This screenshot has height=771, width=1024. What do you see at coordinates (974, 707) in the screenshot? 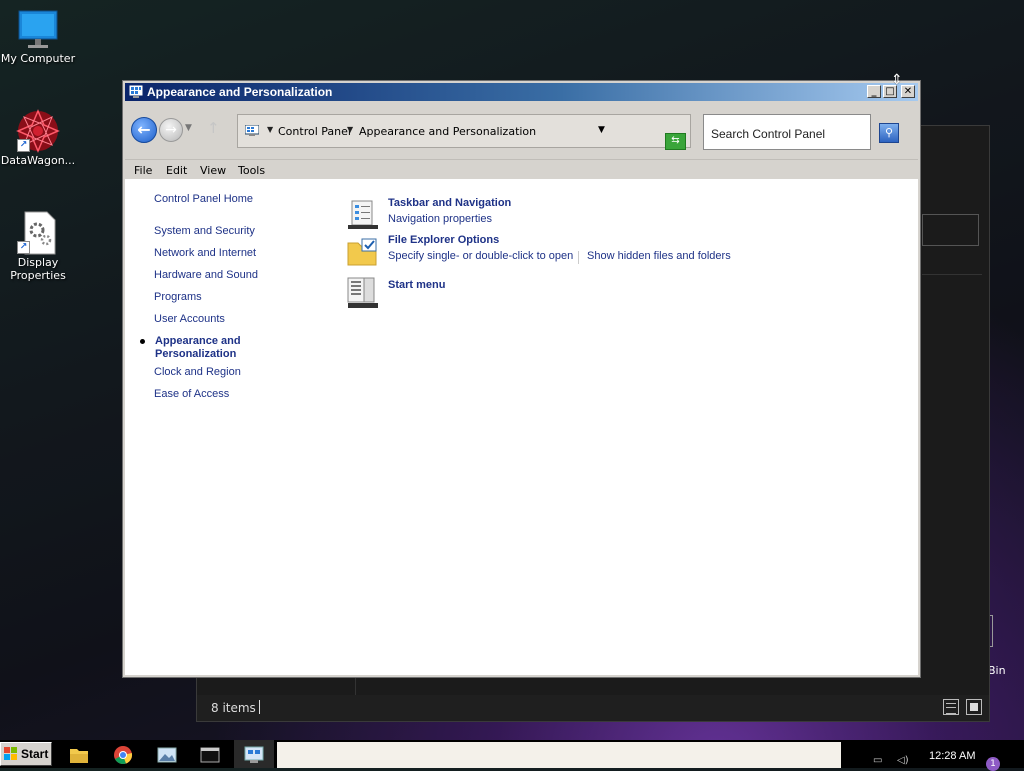
I see `large-icons-view-icon` at bounding box center [974, 707].